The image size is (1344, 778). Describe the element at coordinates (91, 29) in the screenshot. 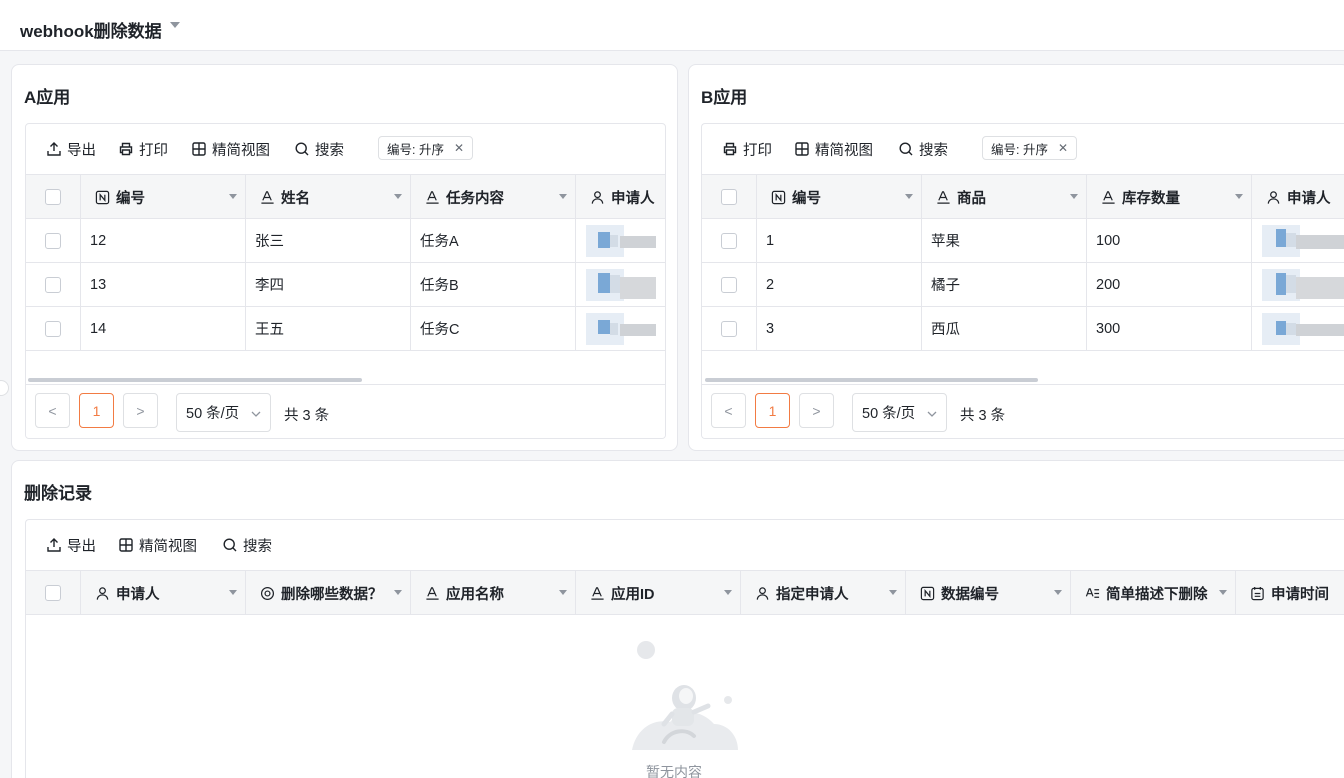

I see `page-title: webhook删除数据` at that location.